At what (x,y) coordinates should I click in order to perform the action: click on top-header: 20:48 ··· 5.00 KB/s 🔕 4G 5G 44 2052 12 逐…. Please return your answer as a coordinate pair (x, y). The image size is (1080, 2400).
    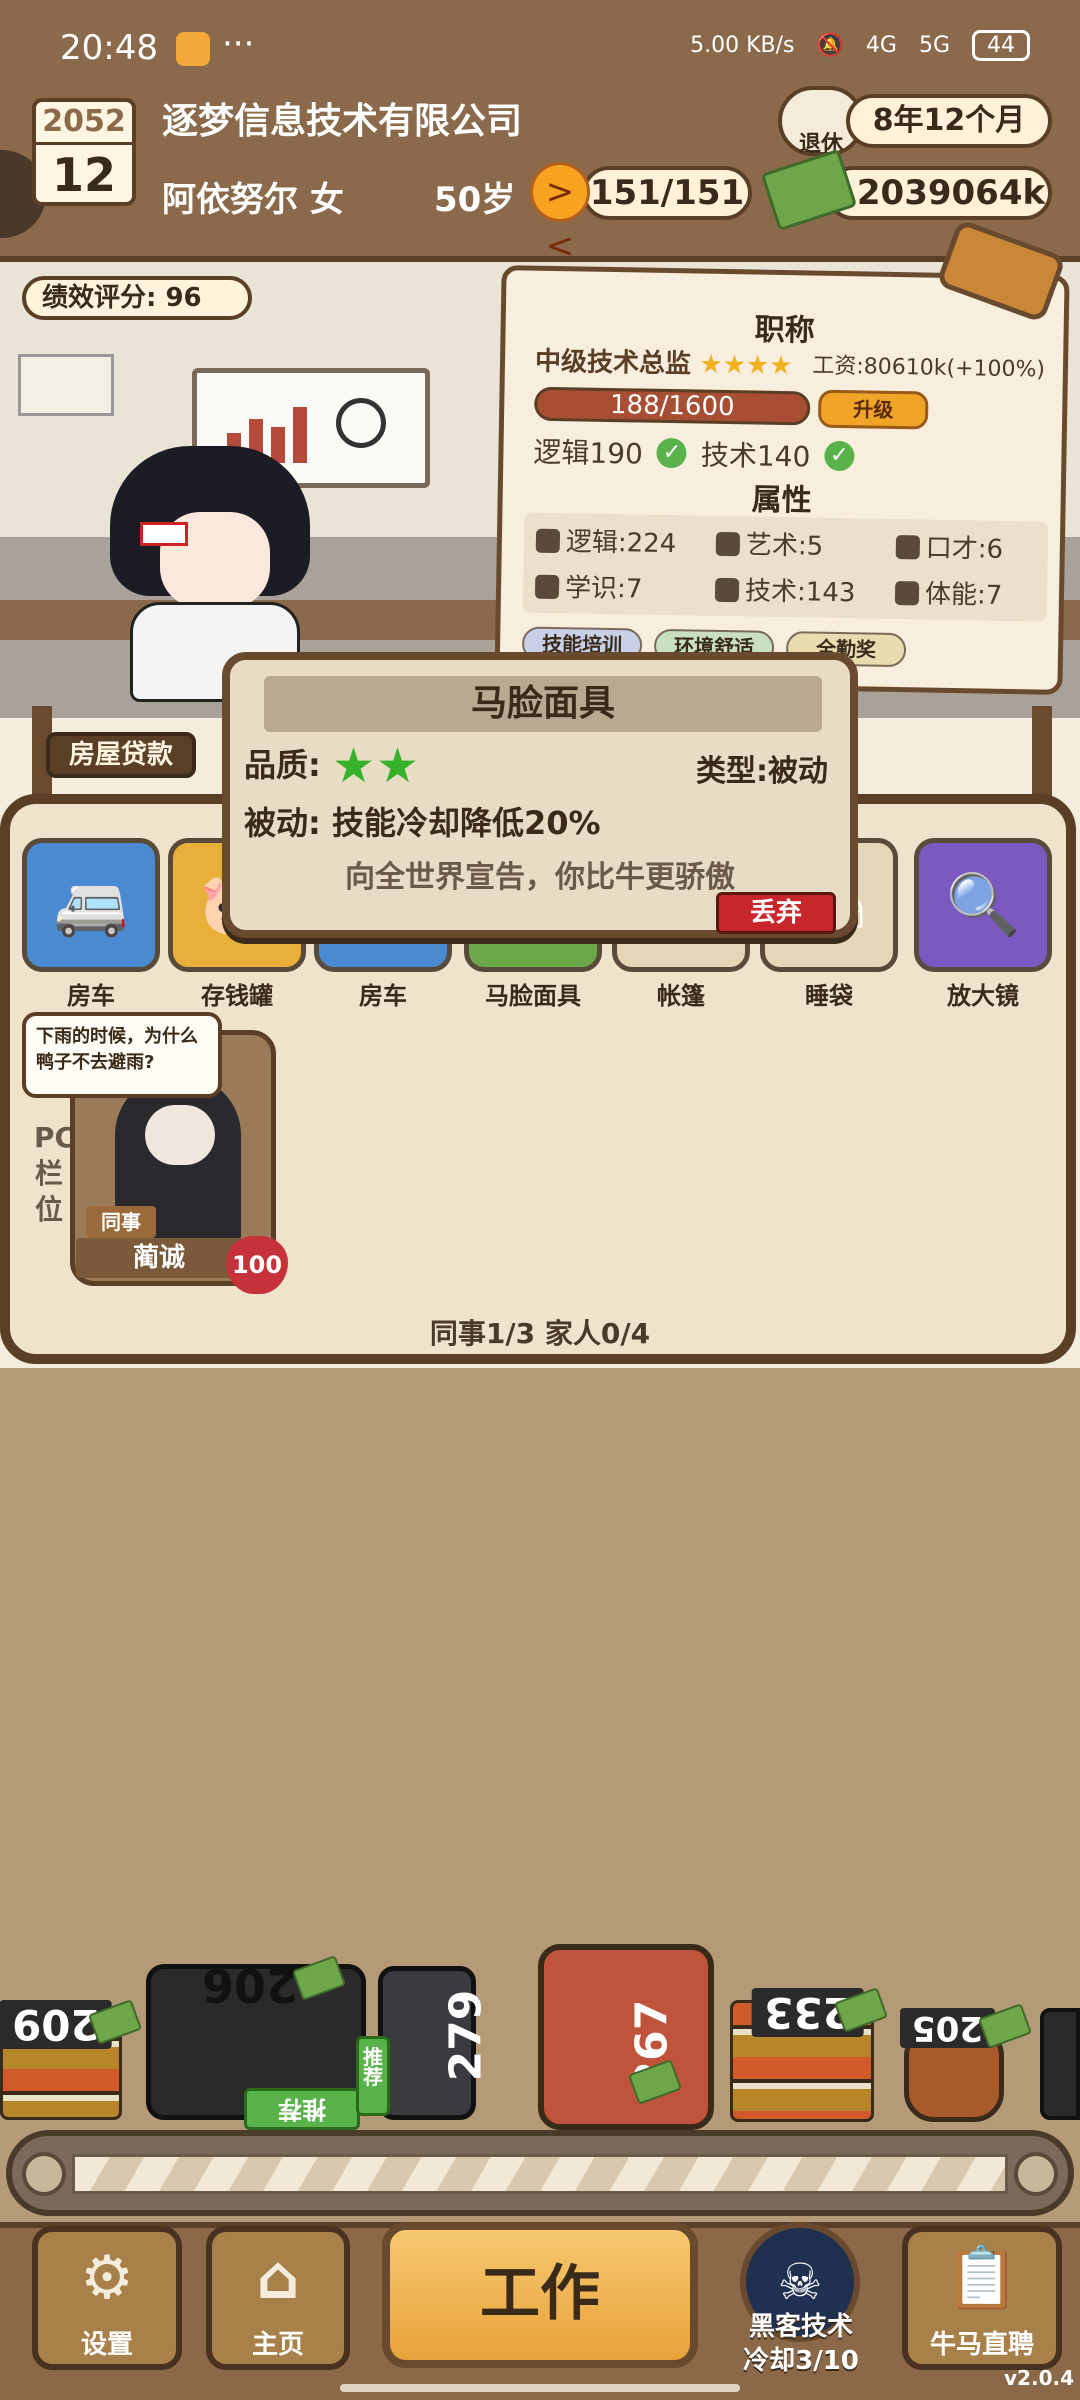
    Looking at the image, I should click on (540, 133).